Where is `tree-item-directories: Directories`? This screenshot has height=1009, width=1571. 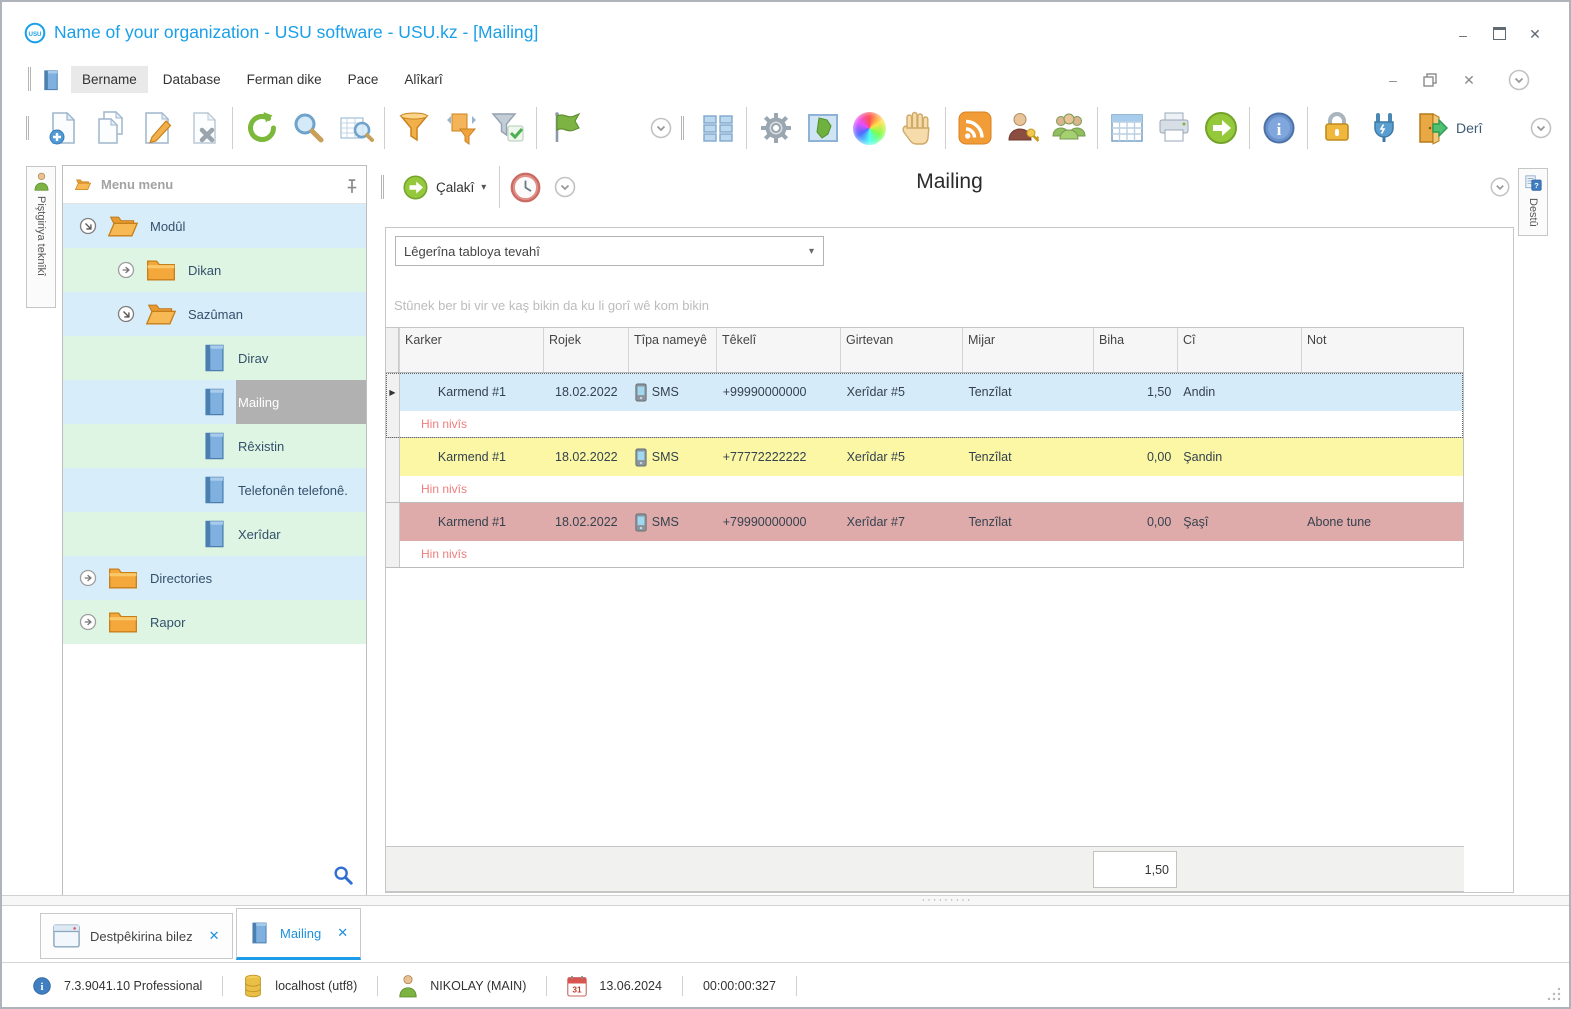 tree-item-directories: Directories is located at coordinates (214, 578).